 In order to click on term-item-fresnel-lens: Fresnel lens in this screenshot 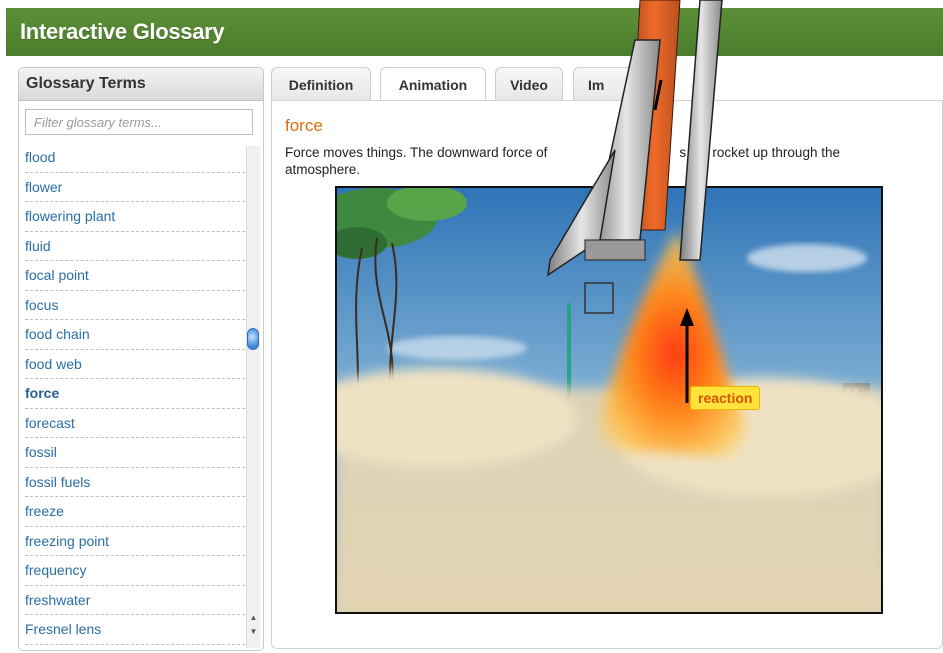, I will do `click(135, 630)`.